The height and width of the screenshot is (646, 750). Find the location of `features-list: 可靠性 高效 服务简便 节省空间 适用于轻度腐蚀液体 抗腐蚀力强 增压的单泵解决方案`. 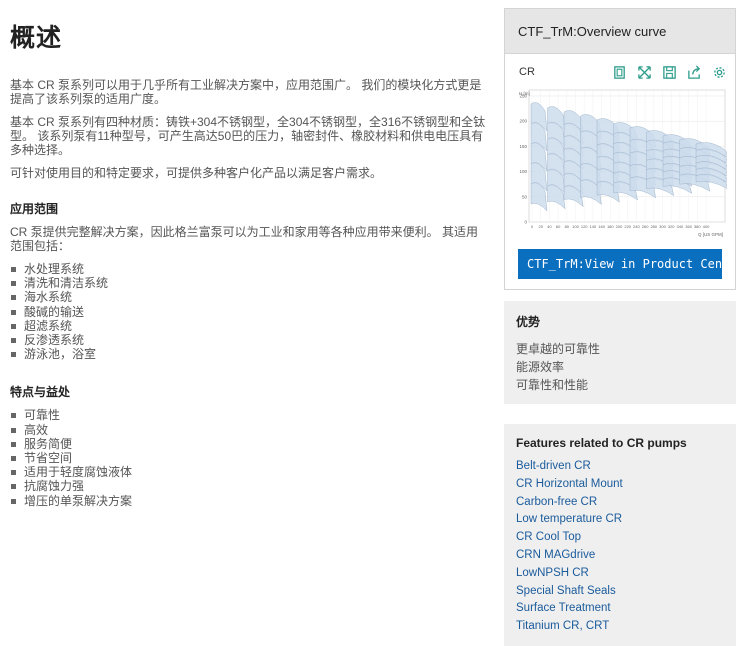

features-list: 可靠性 高效 服务简便 节省空间 适用于轻度腐蚀液体 抗腐蚀力强 增压的单泵解决方案 is located at coordinates (249, 458).